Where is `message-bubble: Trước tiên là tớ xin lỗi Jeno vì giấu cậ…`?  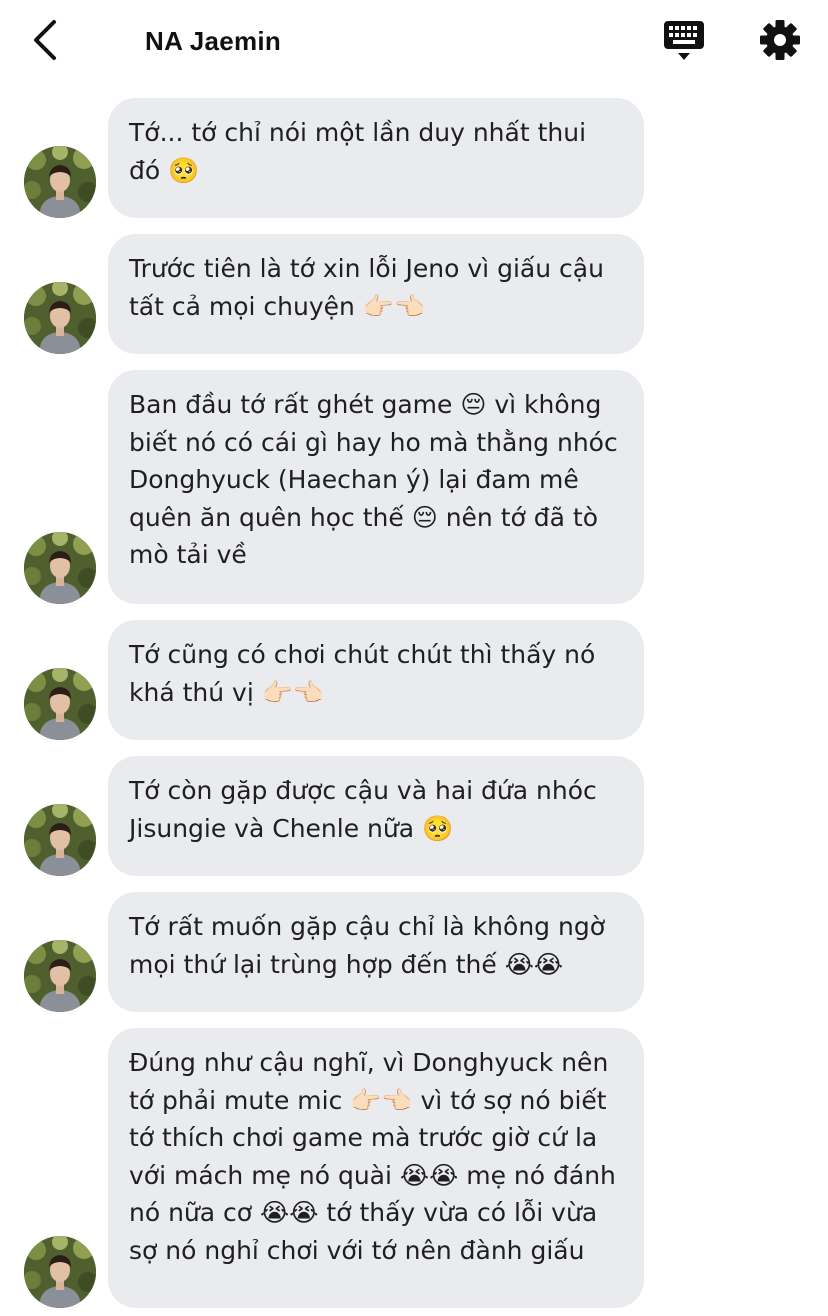 message-bubble: Trước tiên là tớ xin lỗi Jeno vì giấu cậ… is located at coordinates (376, 294).